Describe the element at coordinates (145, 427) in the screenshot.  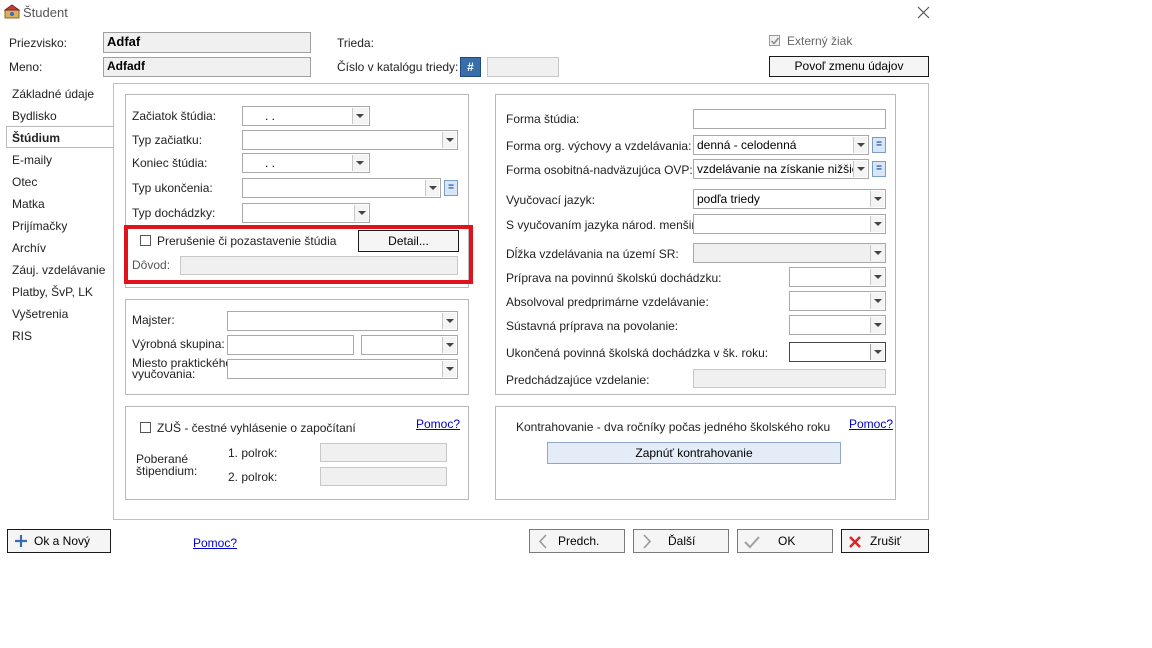
I see `zus-checkbox` at that location.